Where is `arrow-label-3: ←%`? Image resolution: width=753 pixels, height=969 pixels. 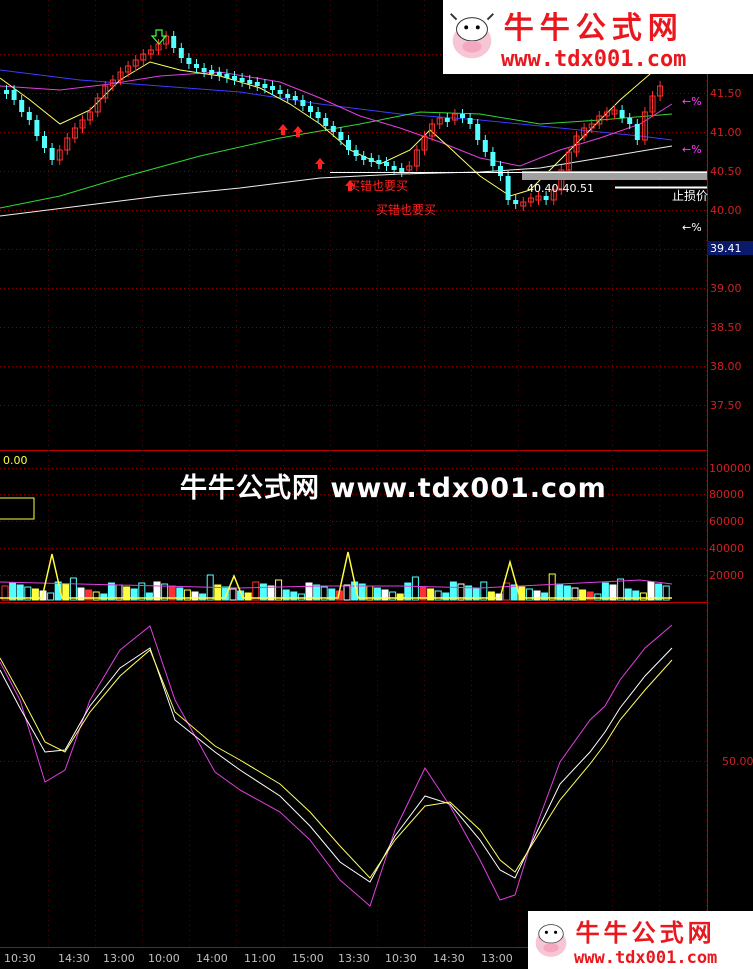 arrow-label-3: ←% is located at coordinates (692, 227).